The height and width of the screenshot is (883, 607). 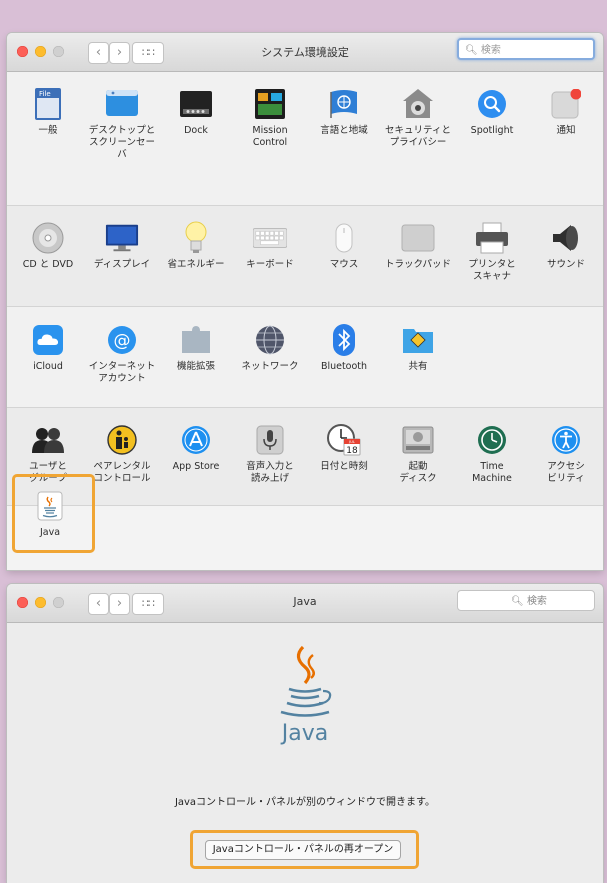 I want to click on pane-desktop-screensaver: デスクトップと スクリーンセーバ, so click(x=122, y=124).